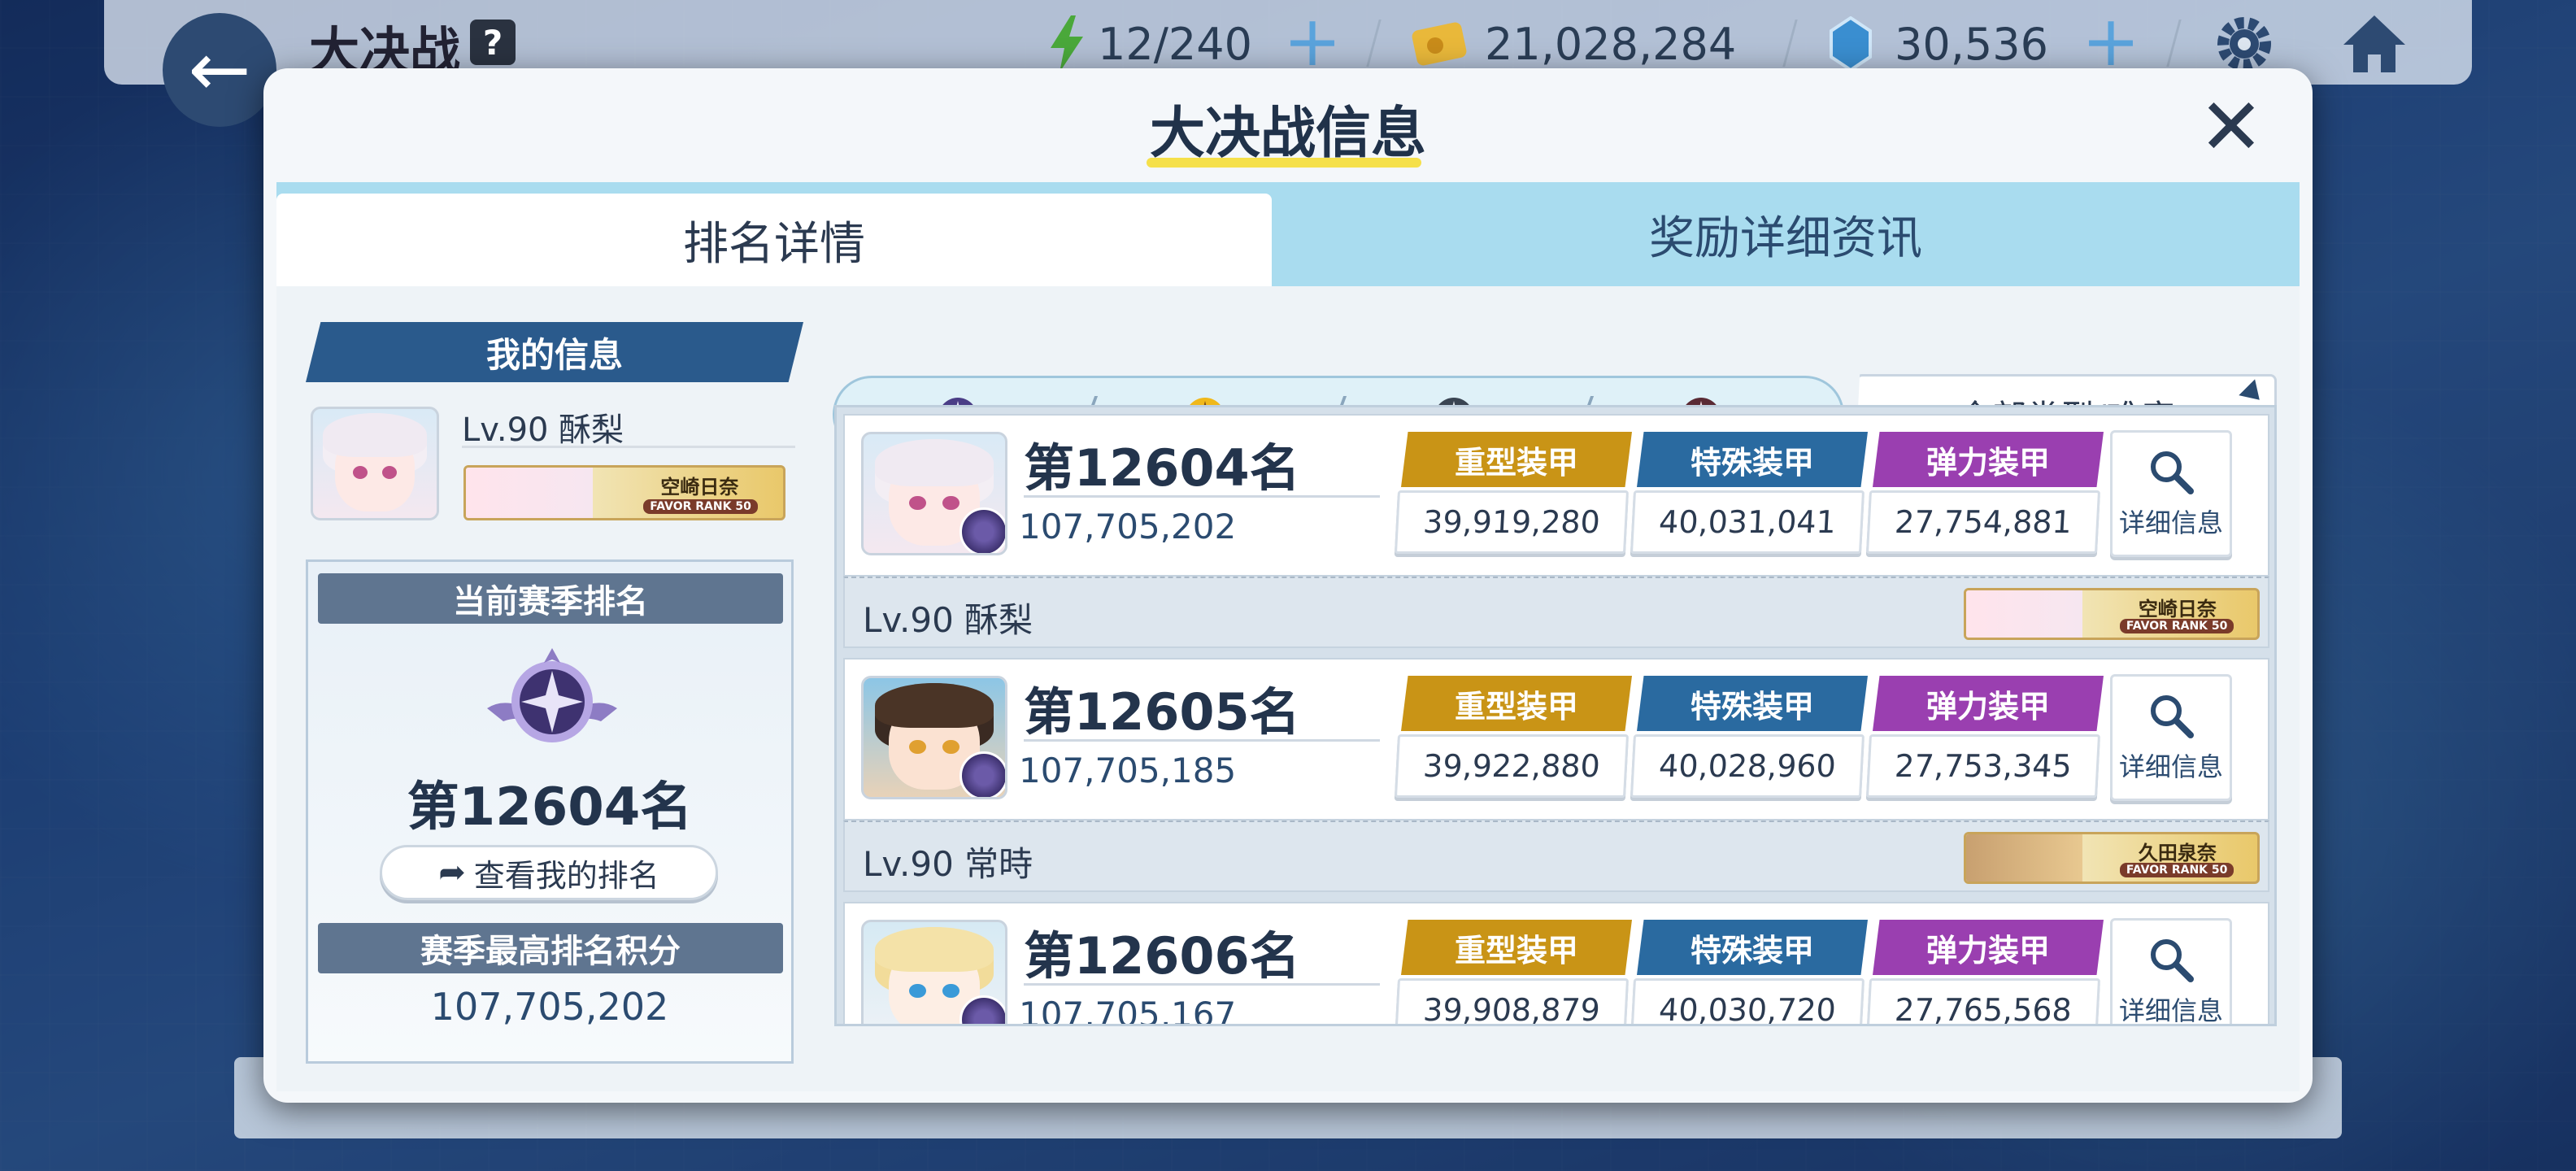  I want to click on close-button: ✕, so click(2231, 127).